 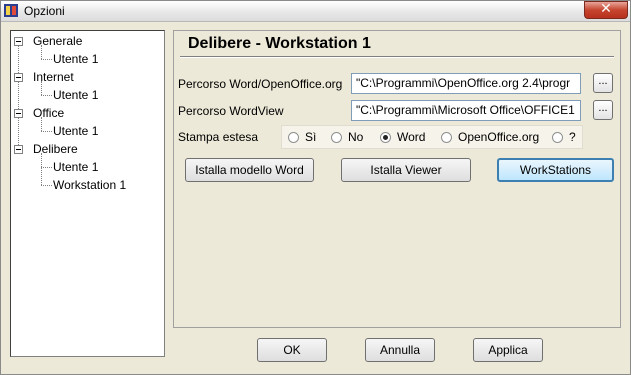 What do you see at coordinates (231, 111) in the screenshot?
I see `wordview-path-label: Percorso WordView` at bounding box center [231, 111].